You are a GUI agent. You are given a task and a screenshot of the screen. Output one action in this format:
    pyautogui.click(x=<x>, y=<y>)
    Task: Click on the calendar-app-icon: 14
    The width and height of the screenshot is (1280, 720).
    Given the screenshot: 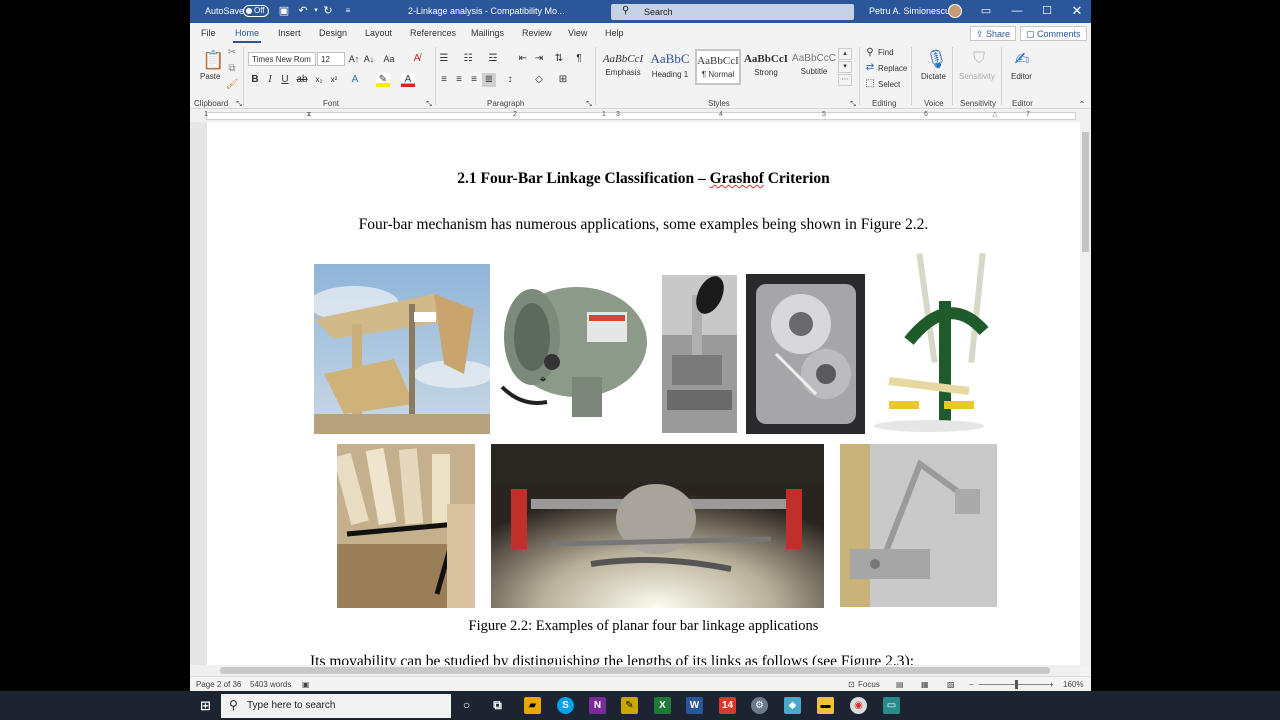 What is the action you would take?
    pyautogui.click(x=727, y=705)
    